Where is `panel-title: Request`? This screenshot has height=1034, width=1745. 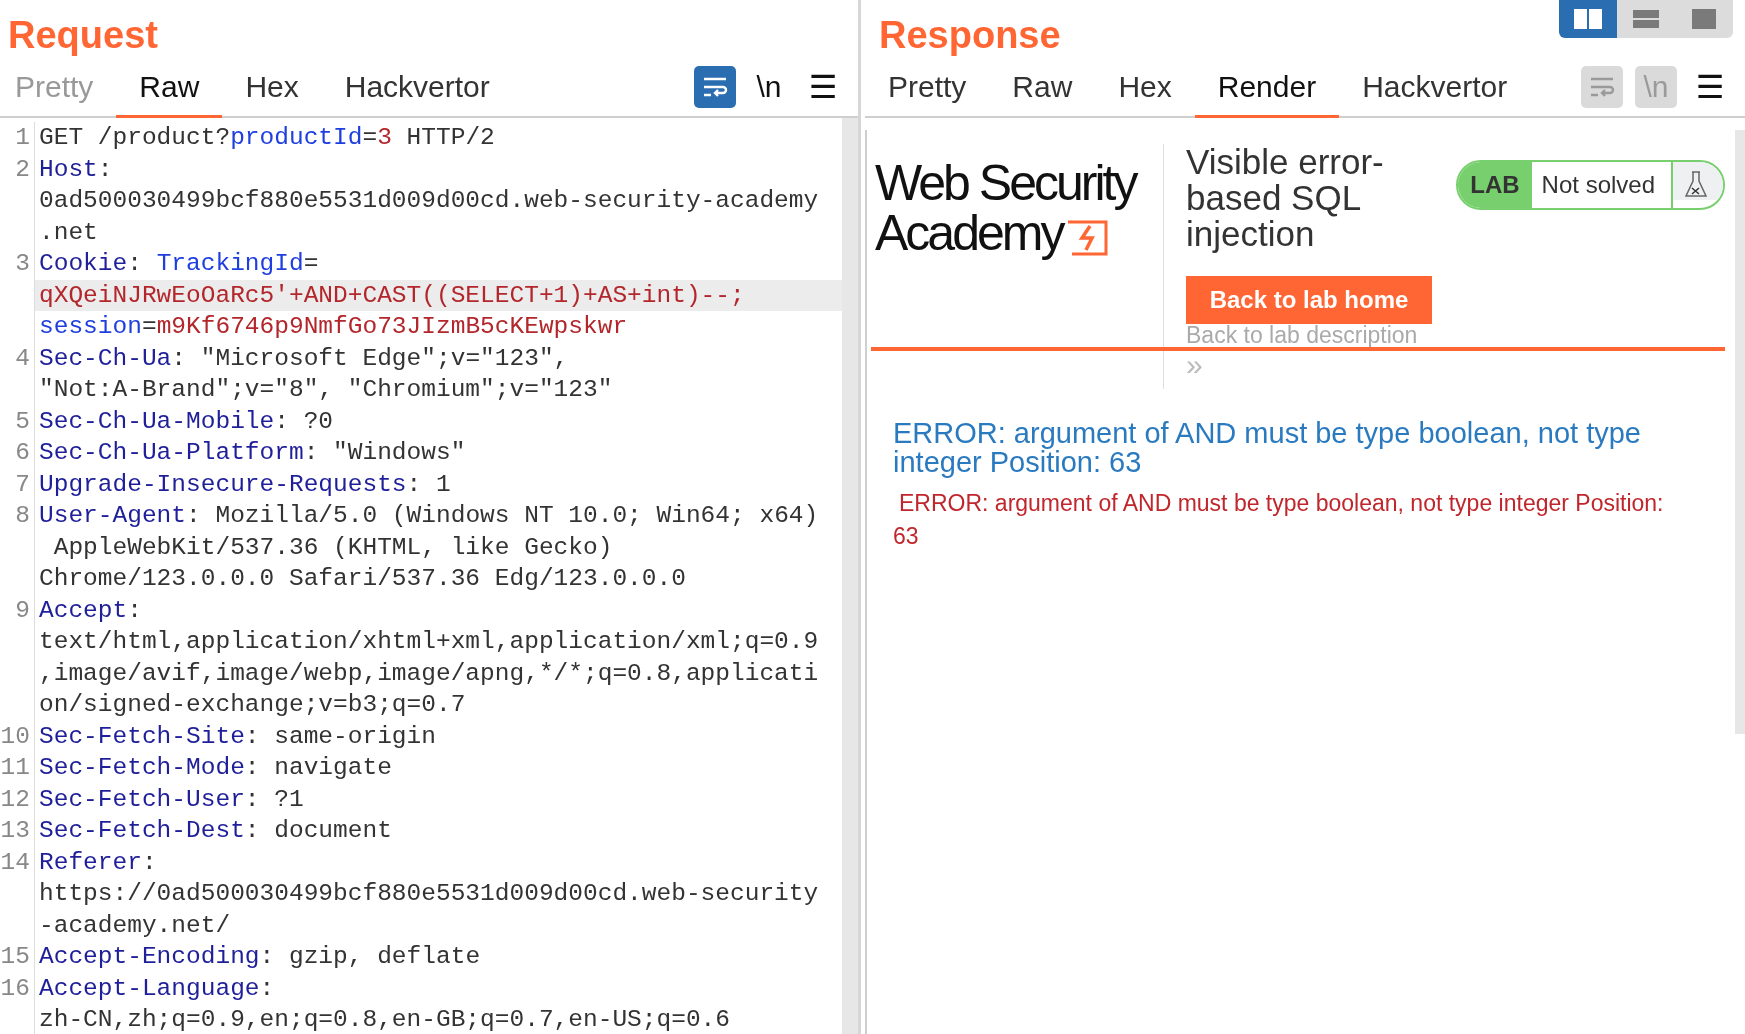
panel-title: Request is located at coordinates (83, 36).